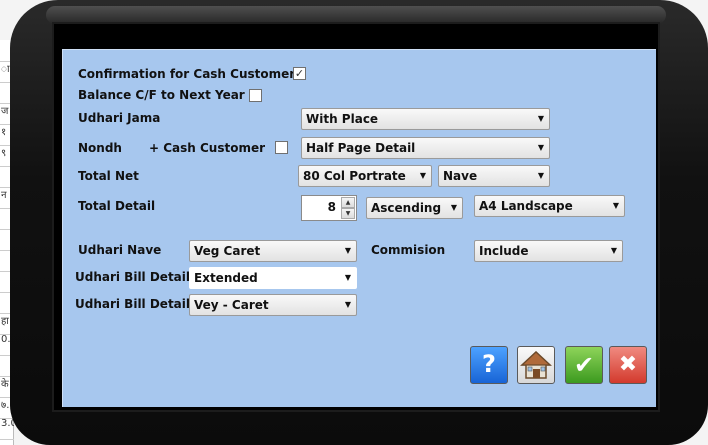 This screenshot has height=445, width=708. I want to click on confirmation-cash-customer-checkbox: ✓, so click(299, 73).